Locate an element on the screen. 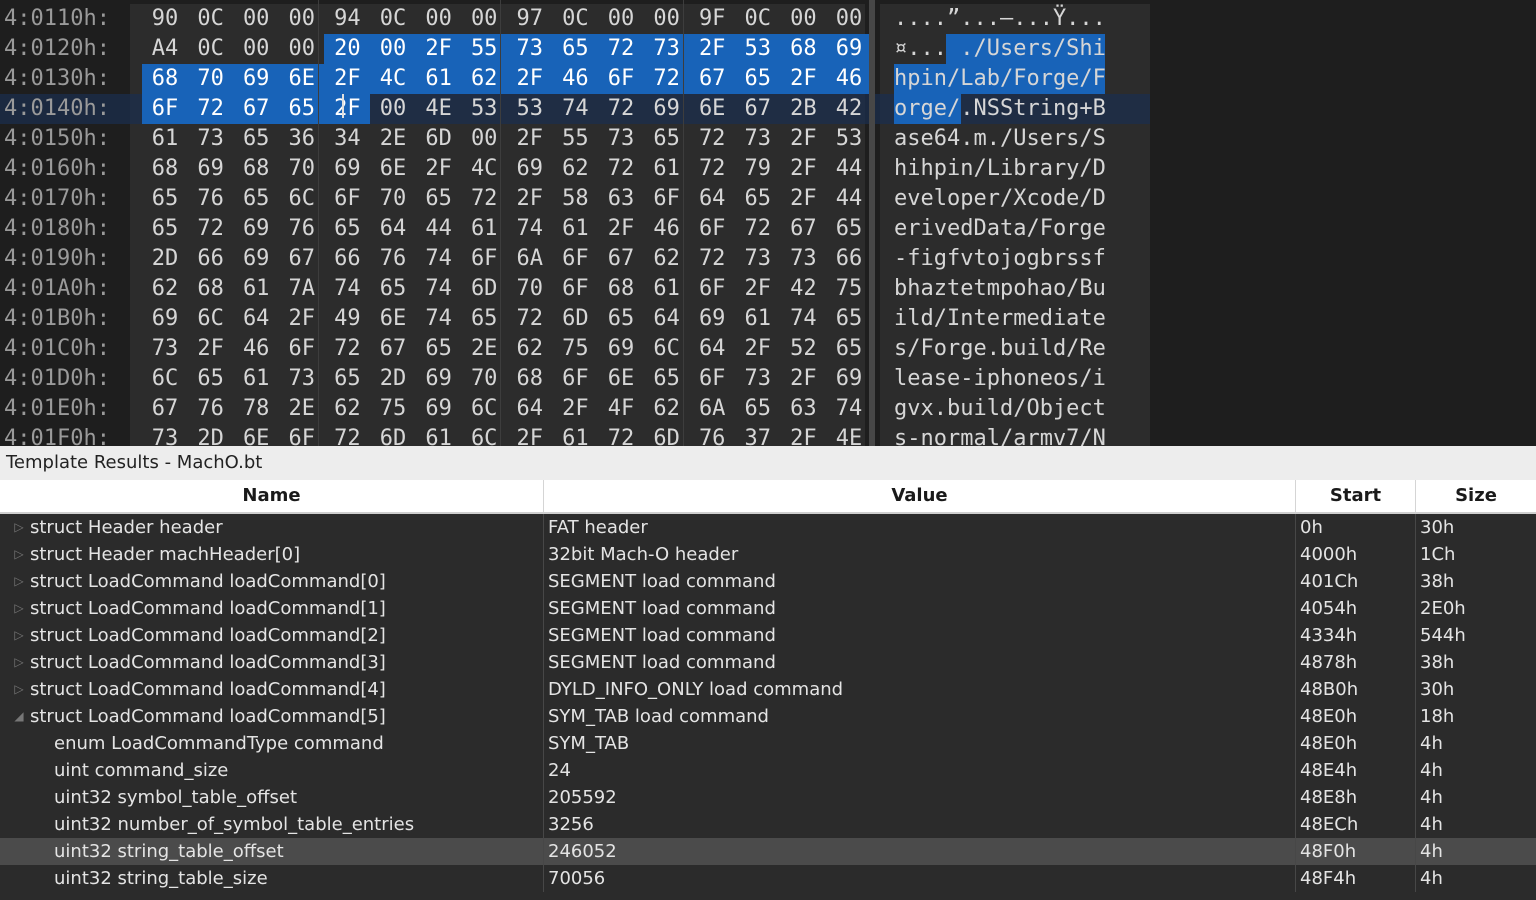 The width and height of the screenshot is (1536, 900). hex-byte: 4C is located at coordinates (393, 79).